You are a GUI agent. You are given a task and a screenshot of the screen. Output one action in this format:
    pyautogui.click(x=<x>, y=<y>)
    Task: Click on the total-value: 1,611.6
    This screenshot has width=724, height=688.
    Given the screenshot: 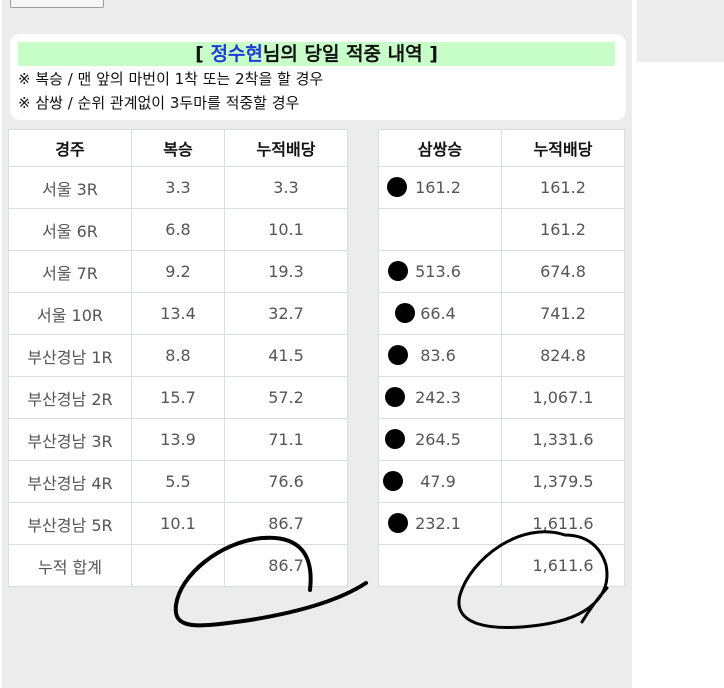 What is the action you would take?
    pyautogui.click(x=563, y=565)
    